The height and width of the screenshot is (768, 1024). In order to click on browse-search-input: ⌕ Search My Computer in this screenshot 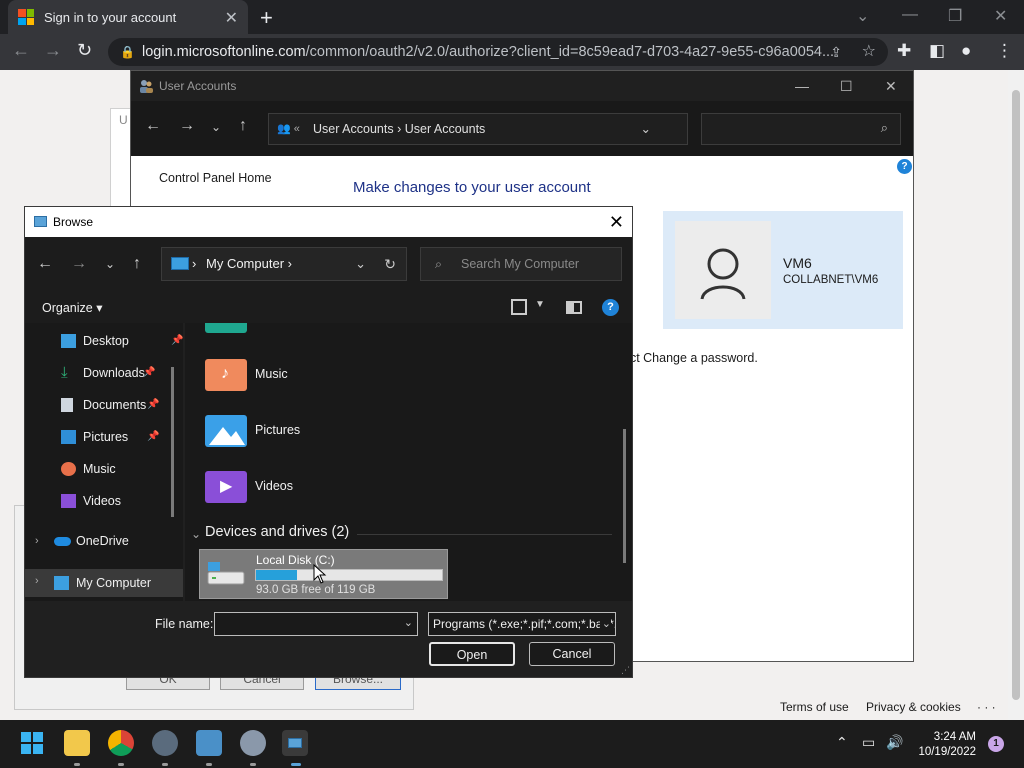, I will do `click(521, 264)`.